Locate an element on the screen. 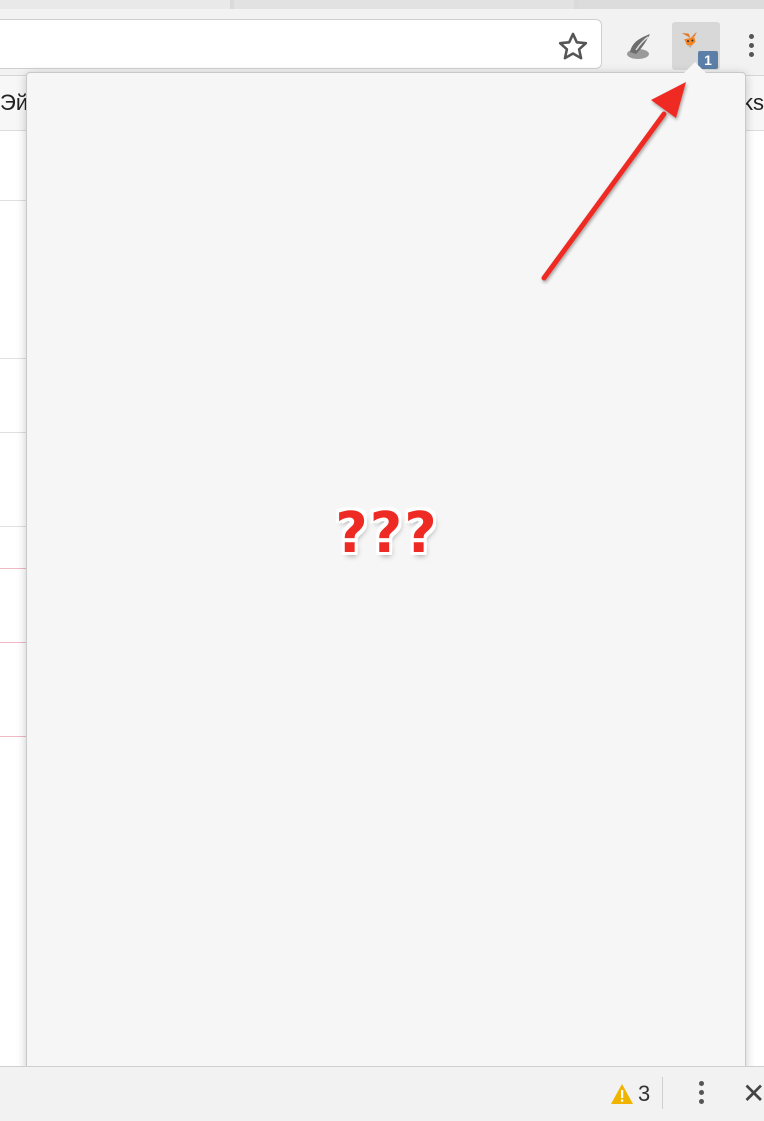  warning-indicator: 3 is located at coordinates (630, 1094).